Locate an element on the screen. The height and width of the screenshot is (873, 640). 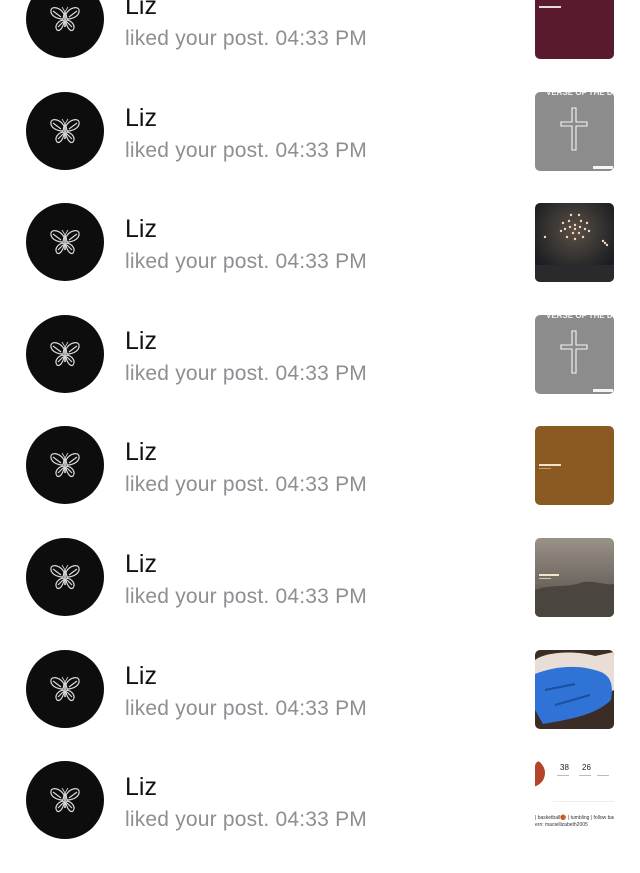
profile-stat-posts: 38 is located at coordinates (564, 767).